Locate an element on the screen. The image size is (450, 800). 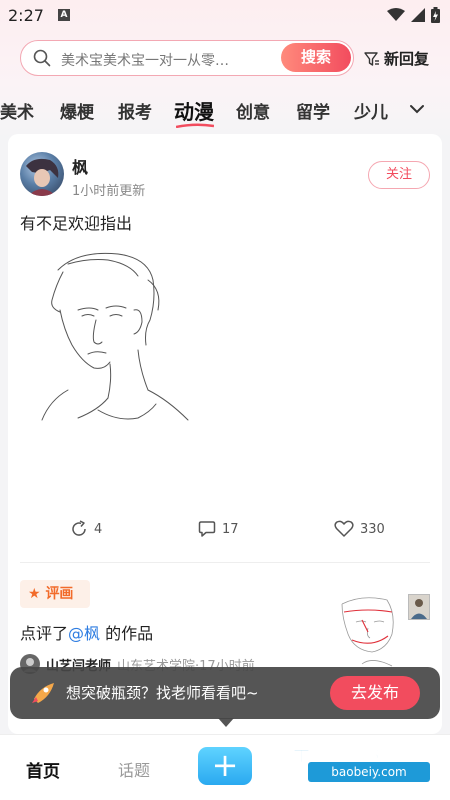
comment-action: 17 is located at coordinates (218, 529).